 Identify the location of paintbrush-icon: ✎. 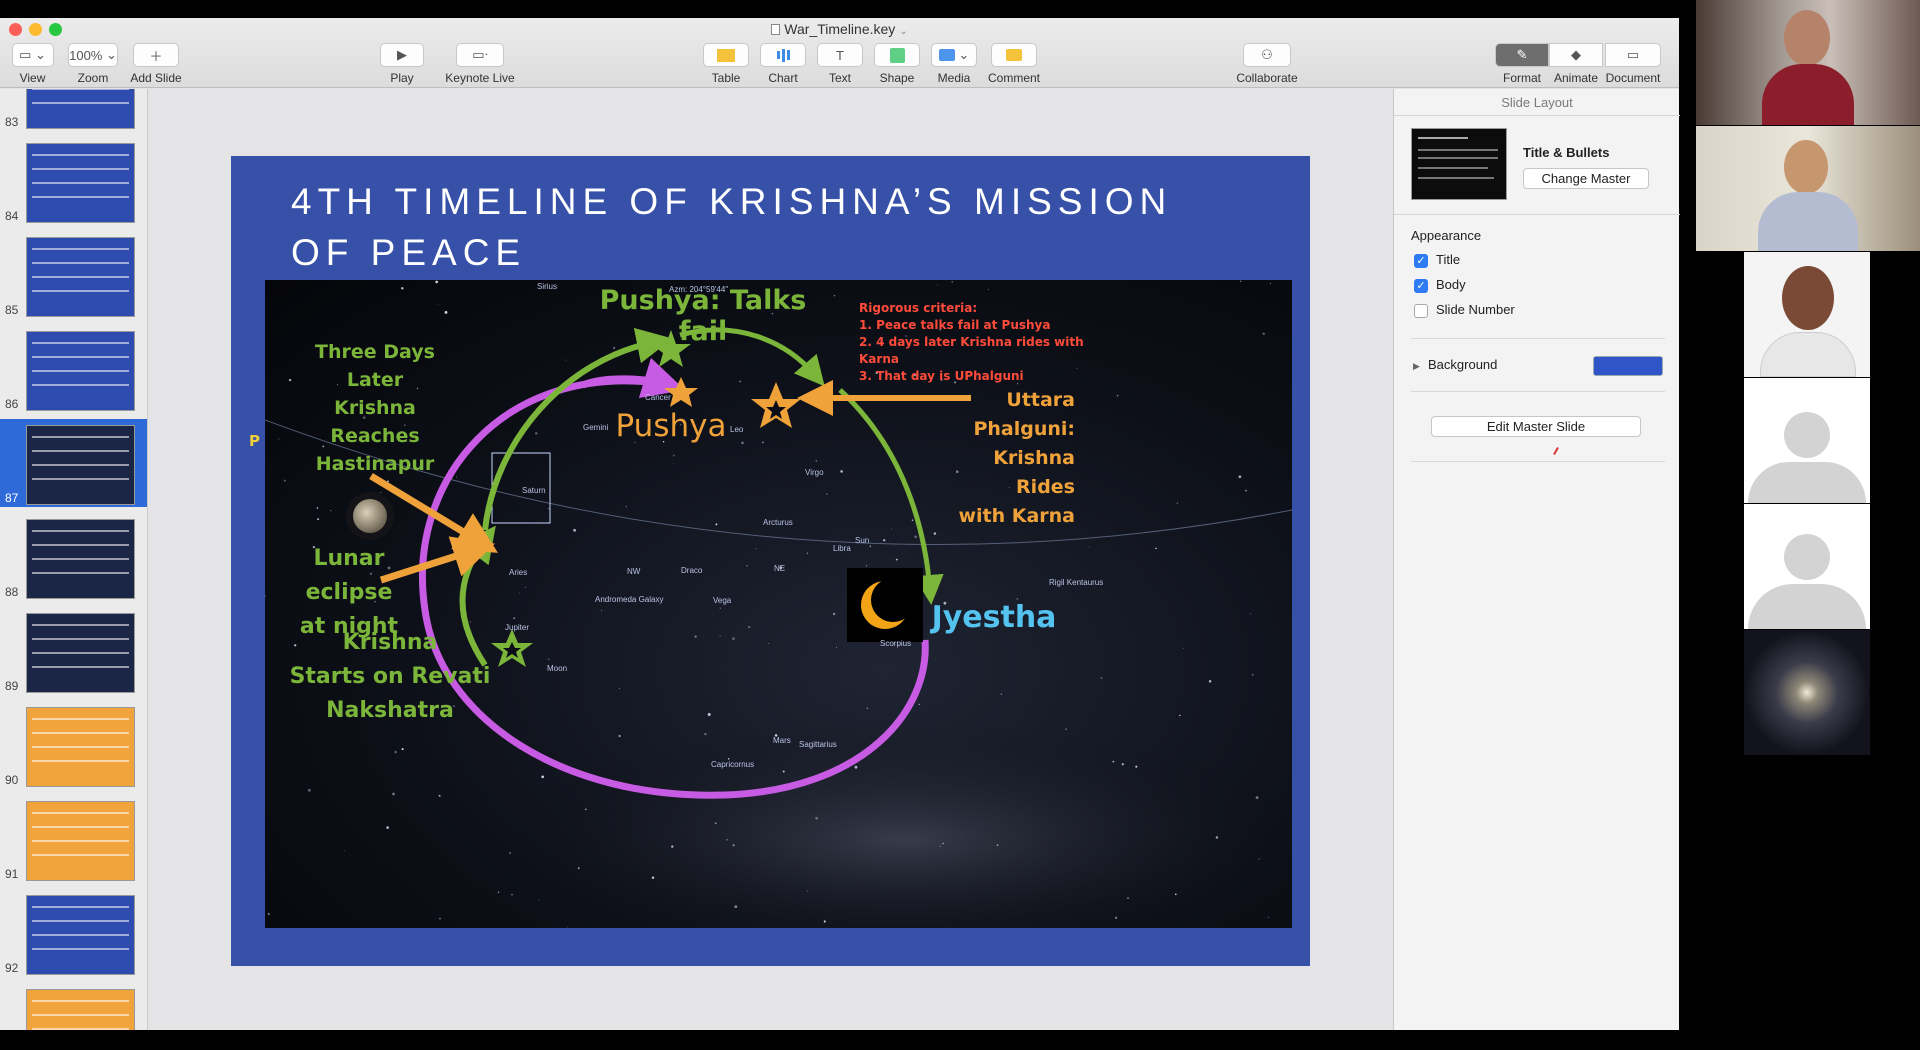
(1522, 55).